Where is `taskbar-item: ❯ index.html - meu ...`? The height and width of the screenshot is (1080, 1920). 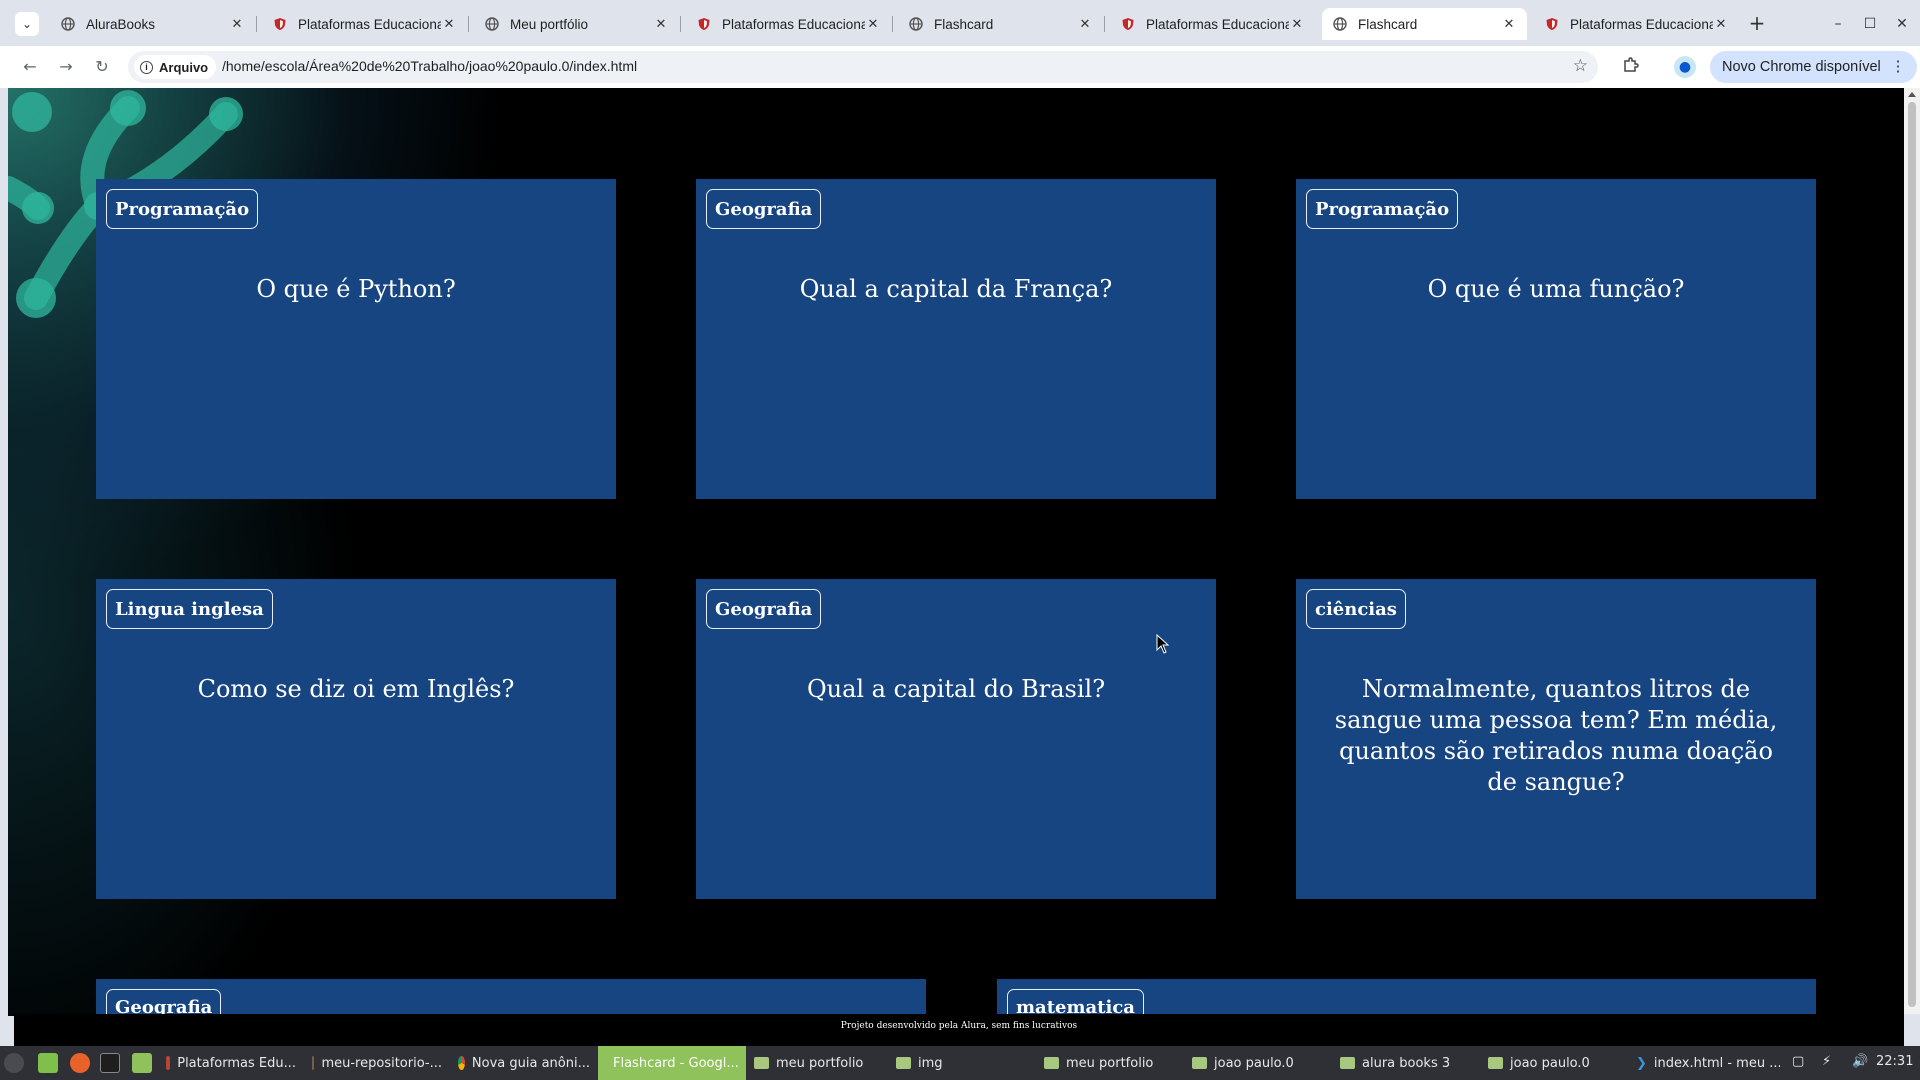 taskbar-item: ❯ index.html - meu ... is located at coordinates (1704, 1063).